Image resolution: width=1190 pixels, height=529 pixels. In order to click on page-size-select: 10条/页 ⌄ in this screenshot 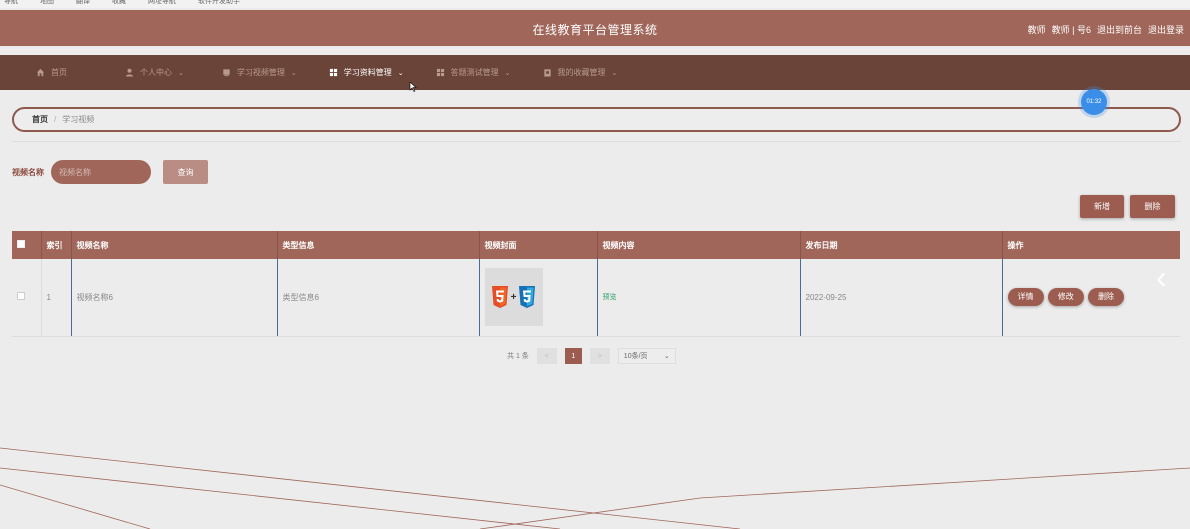, I will do `click(646, 356)`.